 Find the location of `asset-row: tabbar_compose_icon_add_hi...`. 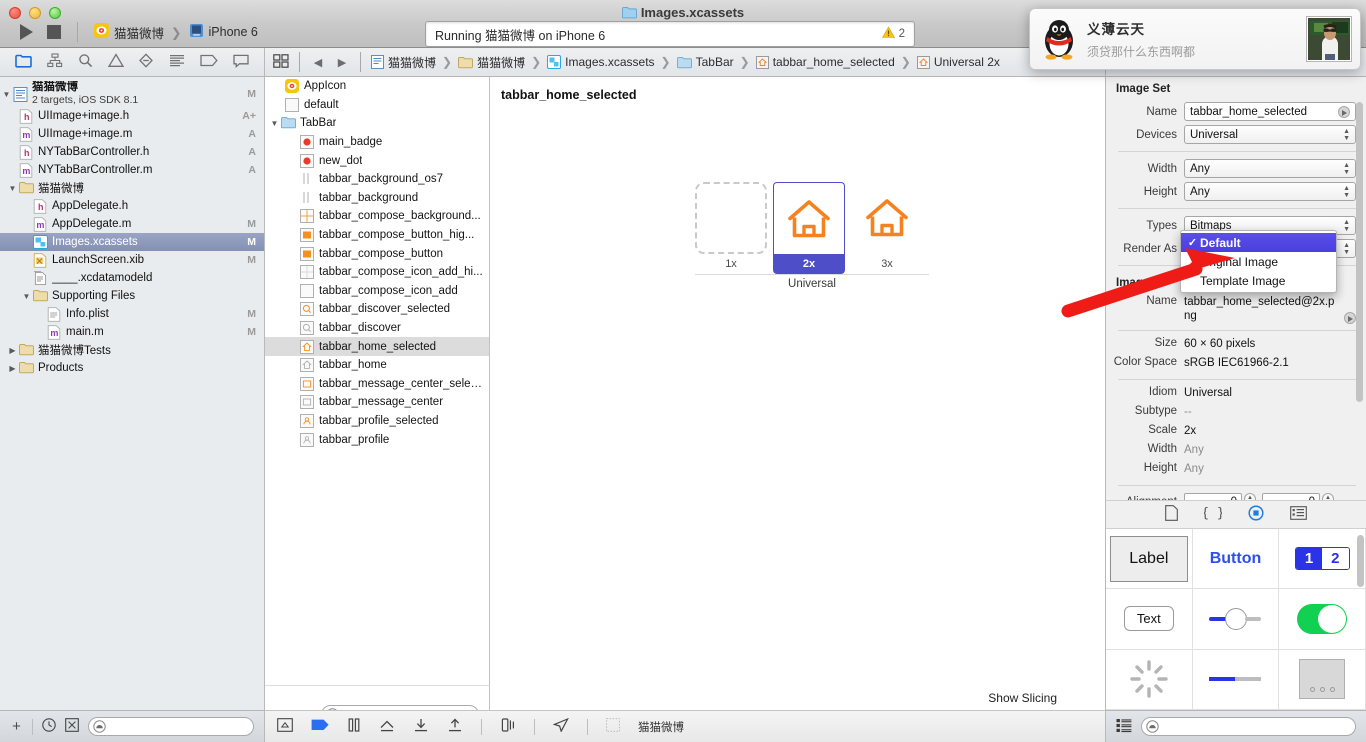

asset-row: tabbar_compose_icon_add_hi... is located at coordinates (377, 272).